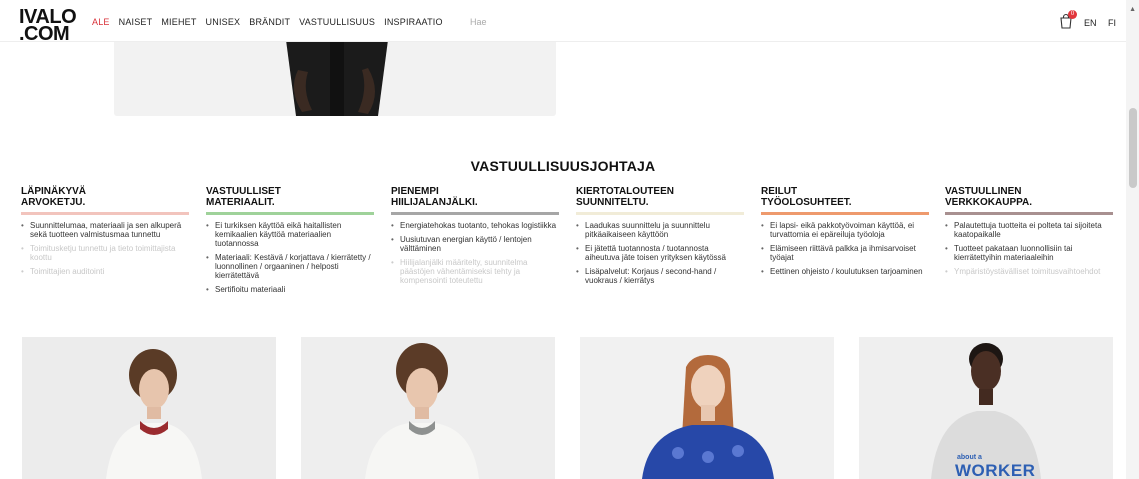  Describe the element at coordinates (337, 22) in the screenshot. I see `nav-item-vastuullisuus: VASTUULLISUUS` at that location.